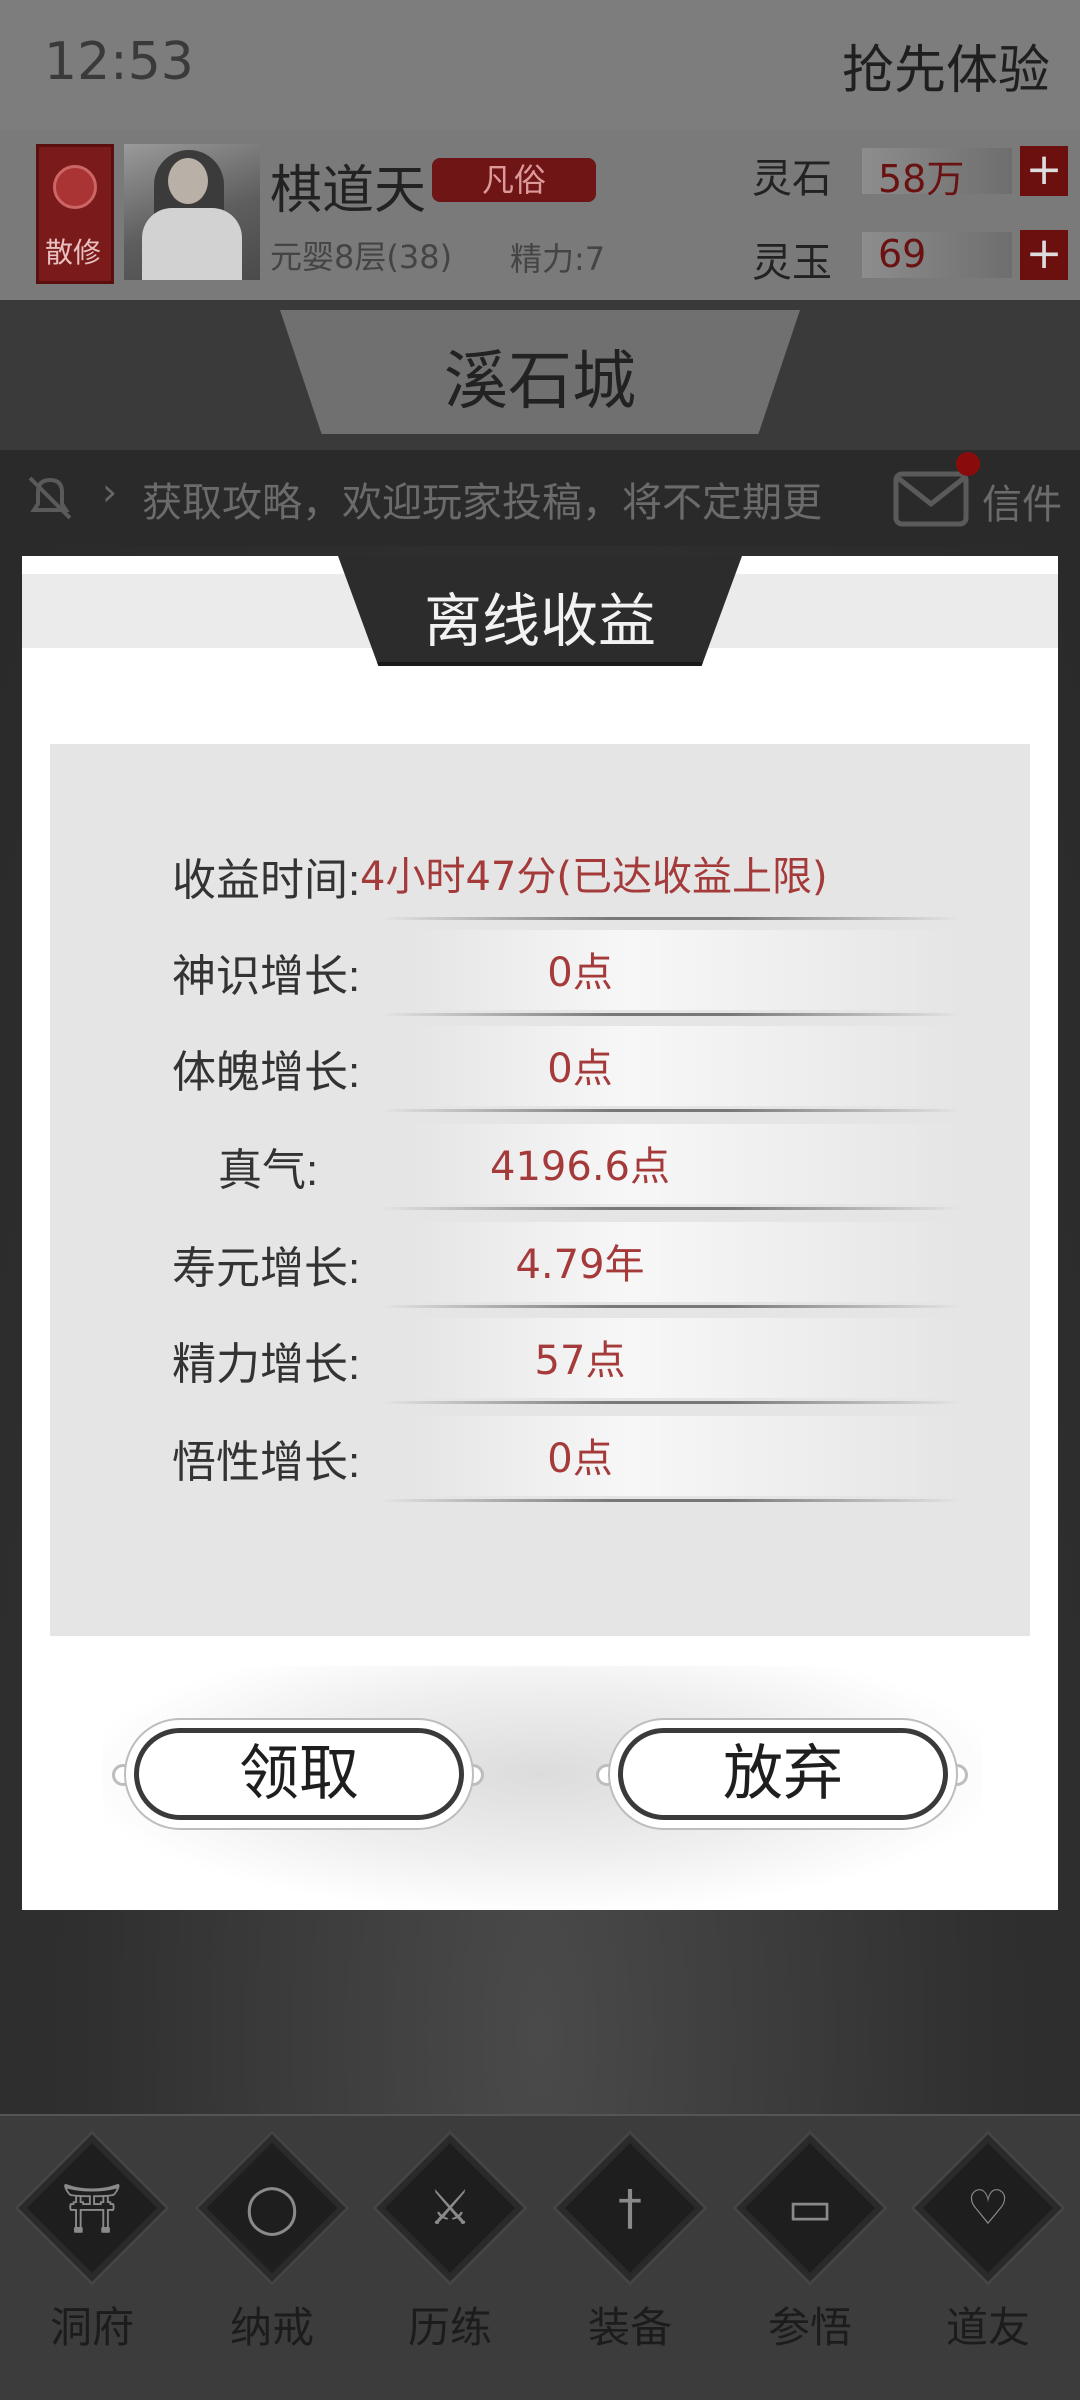 This screenshot has height=2400, width=1080. Describe the element at coordinates (539, 621) in the screenshot. I see `dialog-title: 离线收益` at that location.